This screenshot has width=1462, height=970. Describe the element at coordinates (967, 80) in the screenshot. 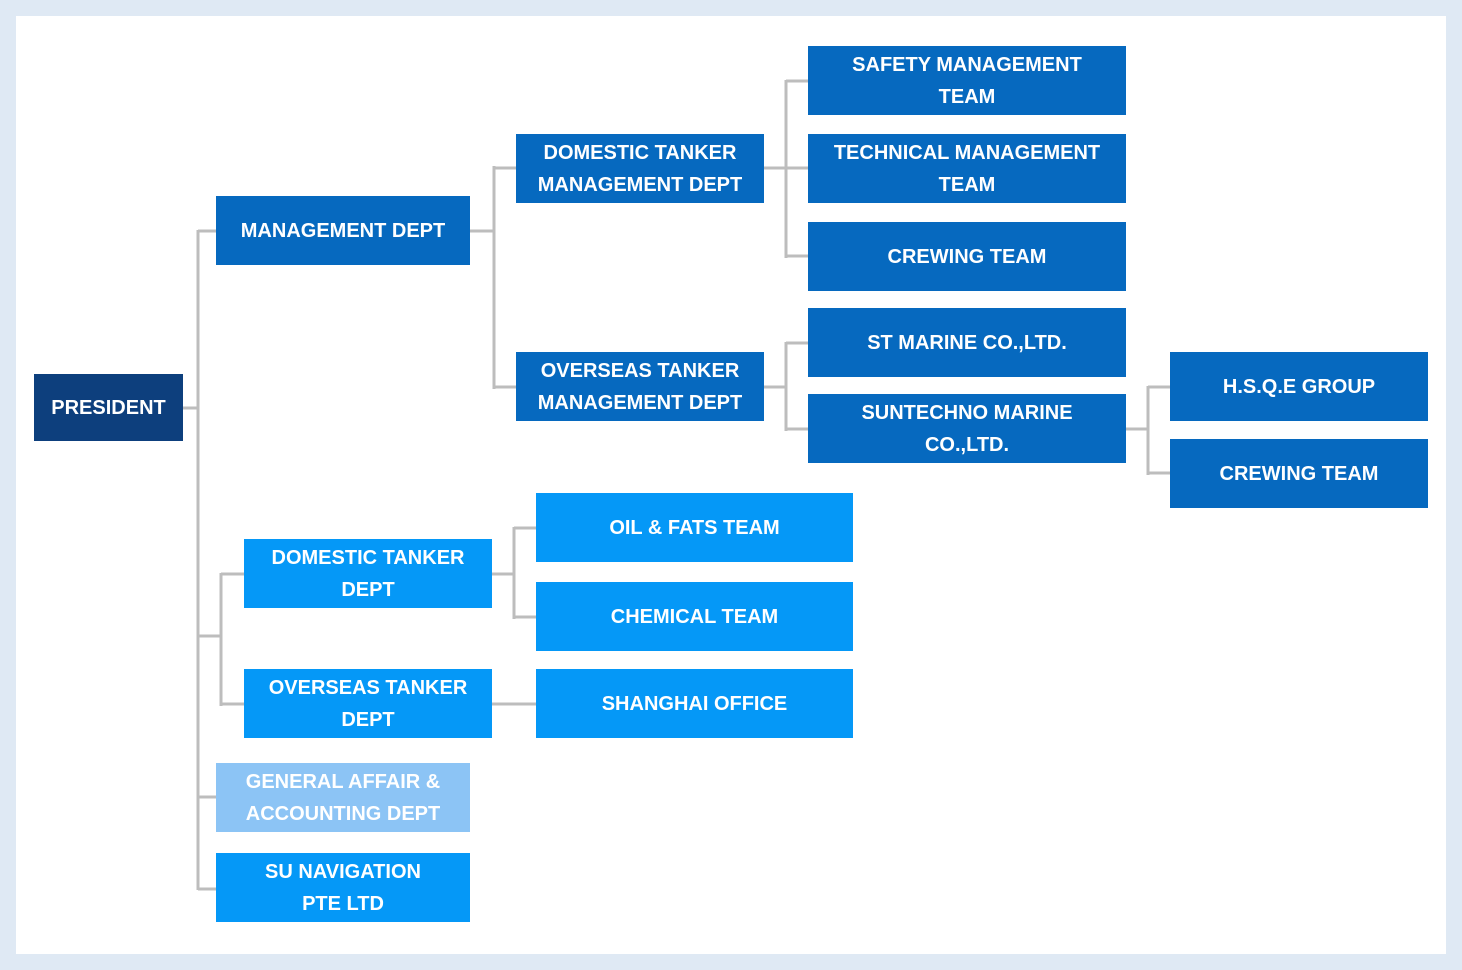

I see `node-safety-management-team: SAFETY MANAGEMENT TEAM` at that location.